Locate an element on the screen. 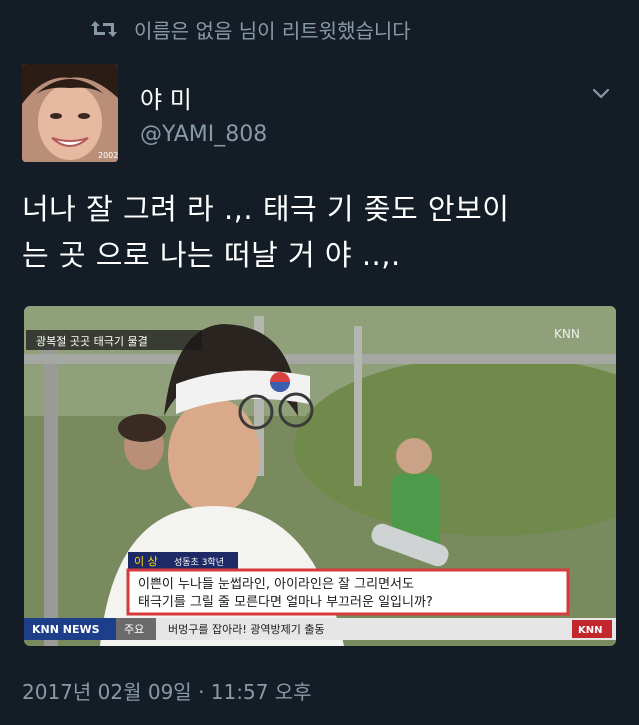 This screenshot has height=725, width=639. chevron-down-icon is located at coordinates (601, 93).